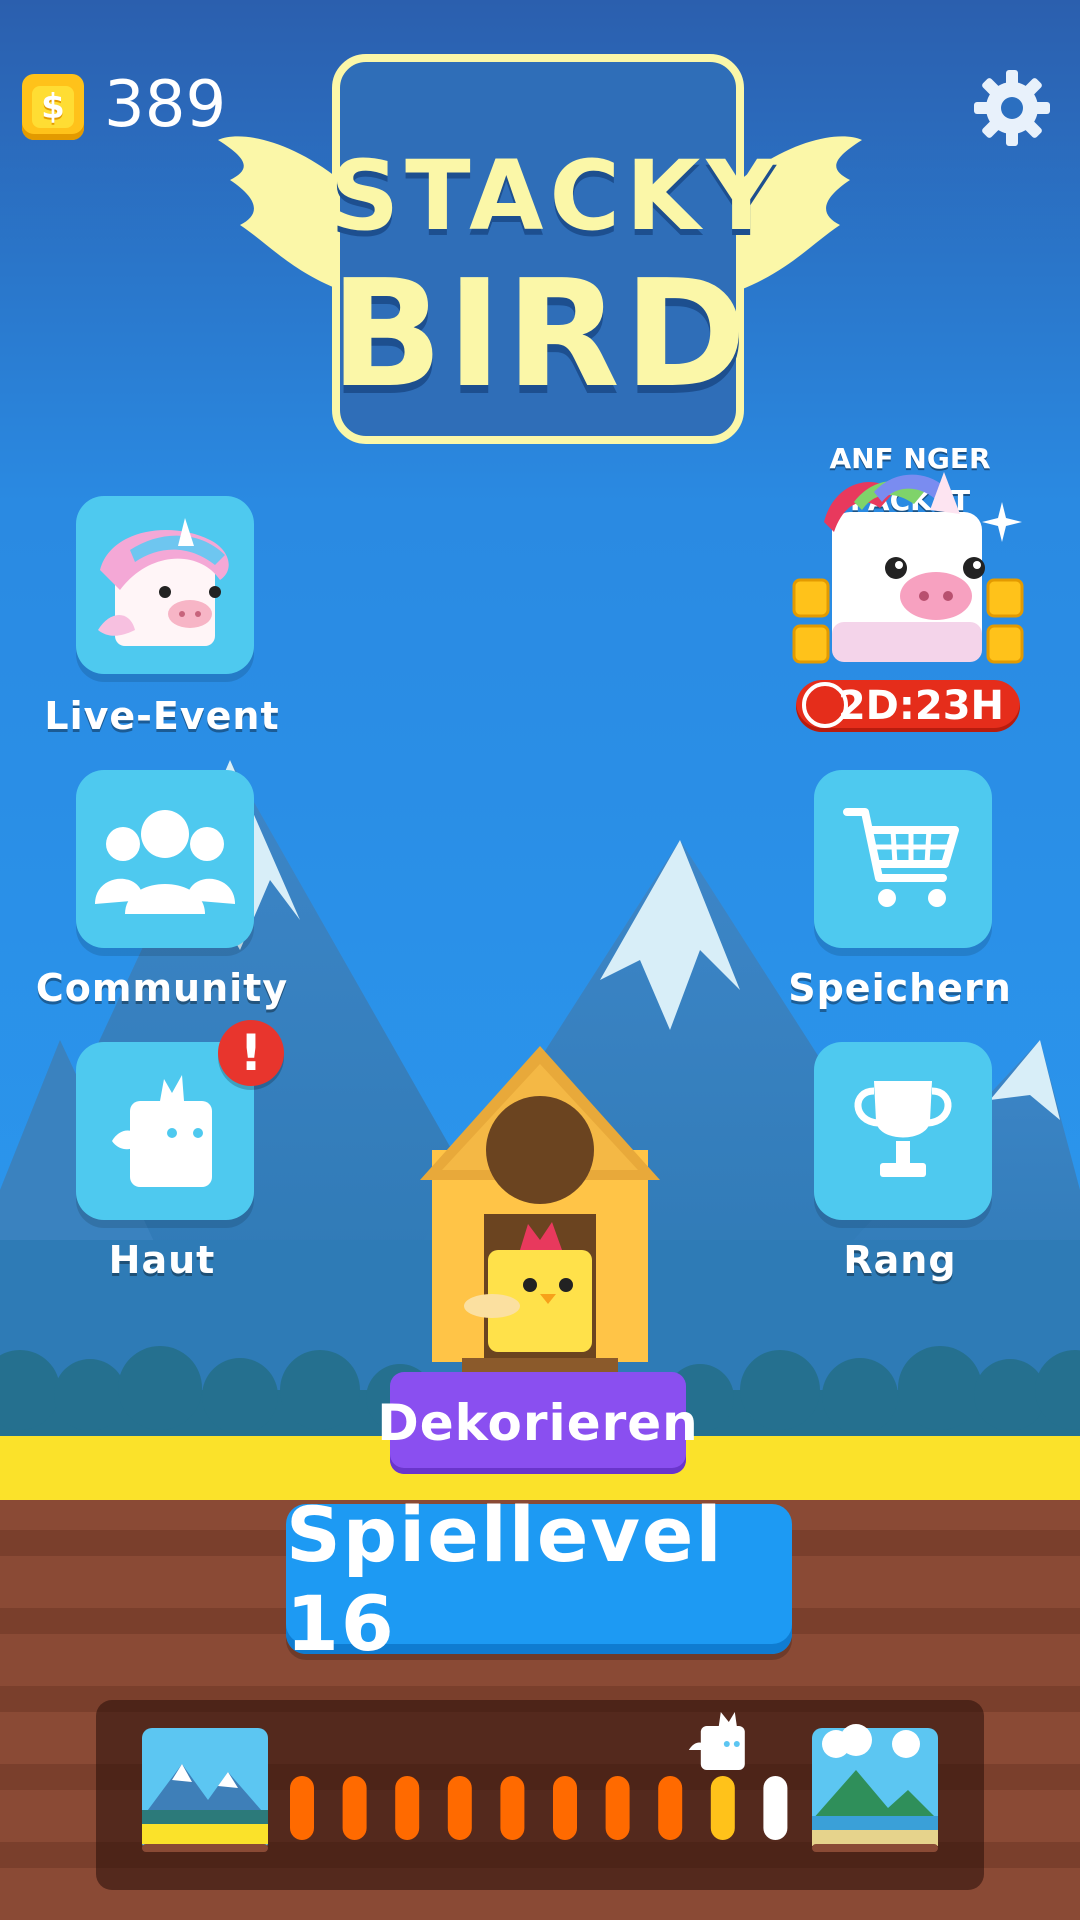 This screenshot has height=1920, width=1080. I want to click on shopping-cart-icon, so click(901, 857).